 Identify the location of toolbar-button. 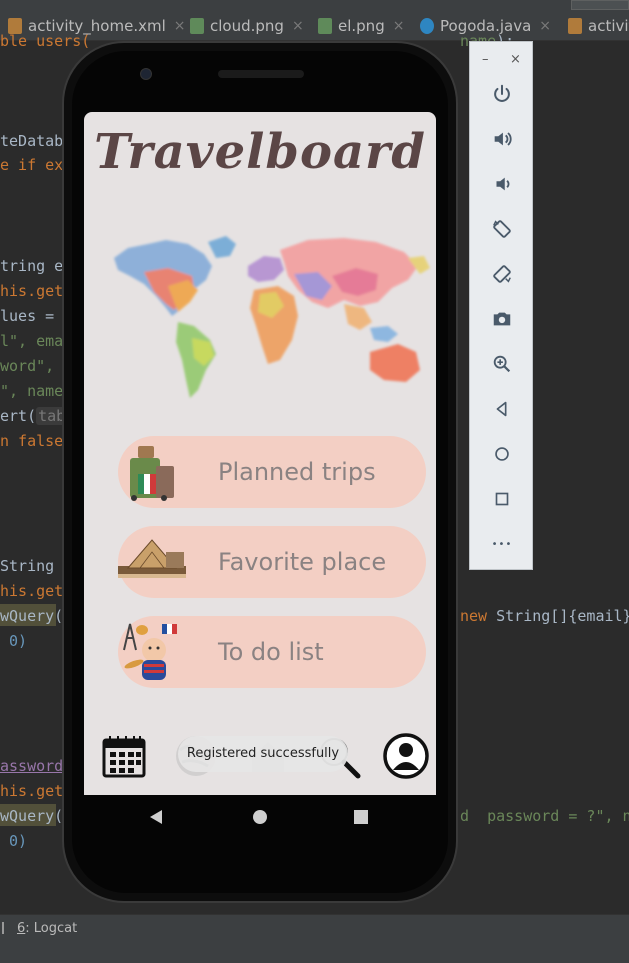
(600, 5).